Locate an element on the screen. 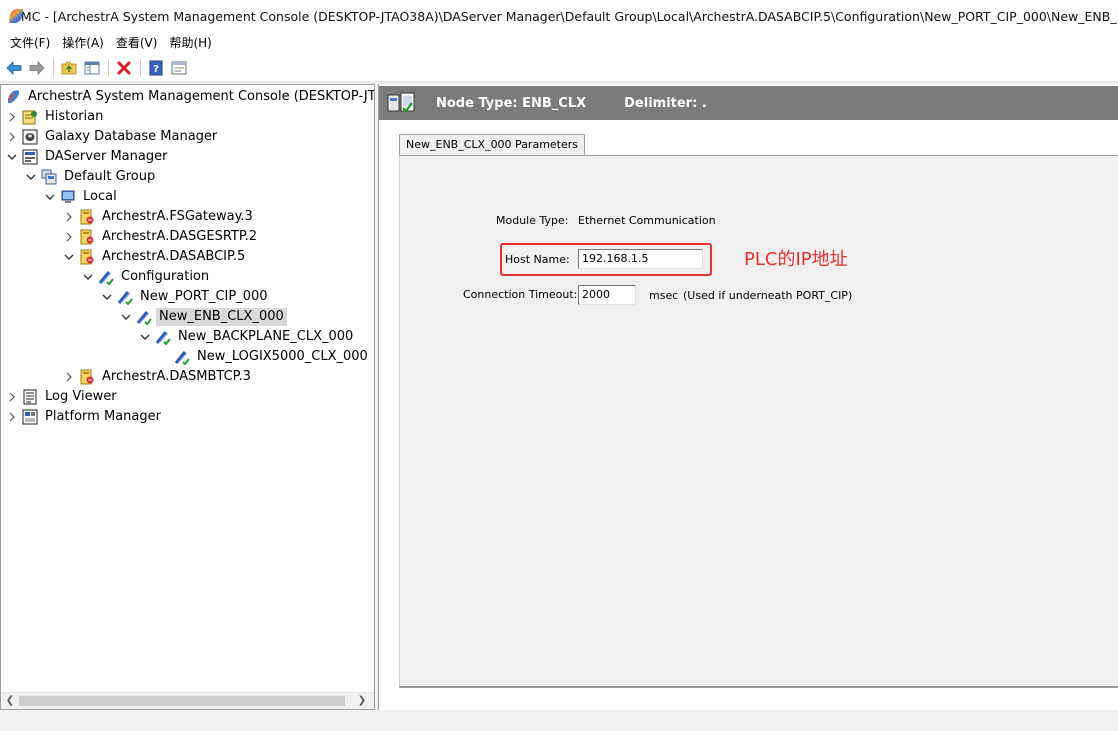 The image size is (1118, 731). status-bar is located at coordinates (559, 721).